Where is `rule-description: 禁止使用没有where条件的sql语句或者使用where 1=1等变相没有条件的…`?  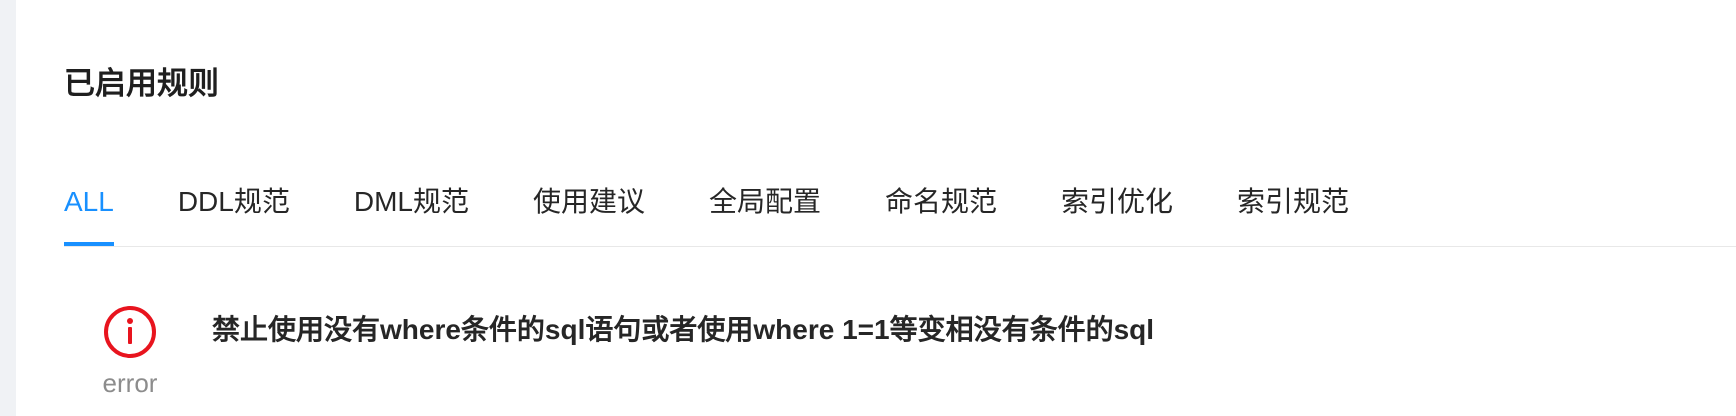
rule-description: 禁止使用没有where条件的sql语句或者使用where 1=1等变相没有条件的… is located at coordinates (683, 329).